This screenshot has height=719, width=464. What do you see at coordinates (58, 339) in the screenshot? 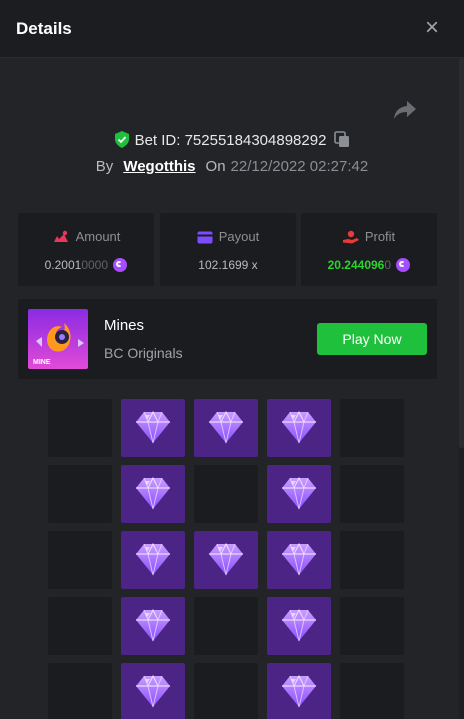
I see `mines-game-thumbnail: MINE` at bounding box center [58, 339].